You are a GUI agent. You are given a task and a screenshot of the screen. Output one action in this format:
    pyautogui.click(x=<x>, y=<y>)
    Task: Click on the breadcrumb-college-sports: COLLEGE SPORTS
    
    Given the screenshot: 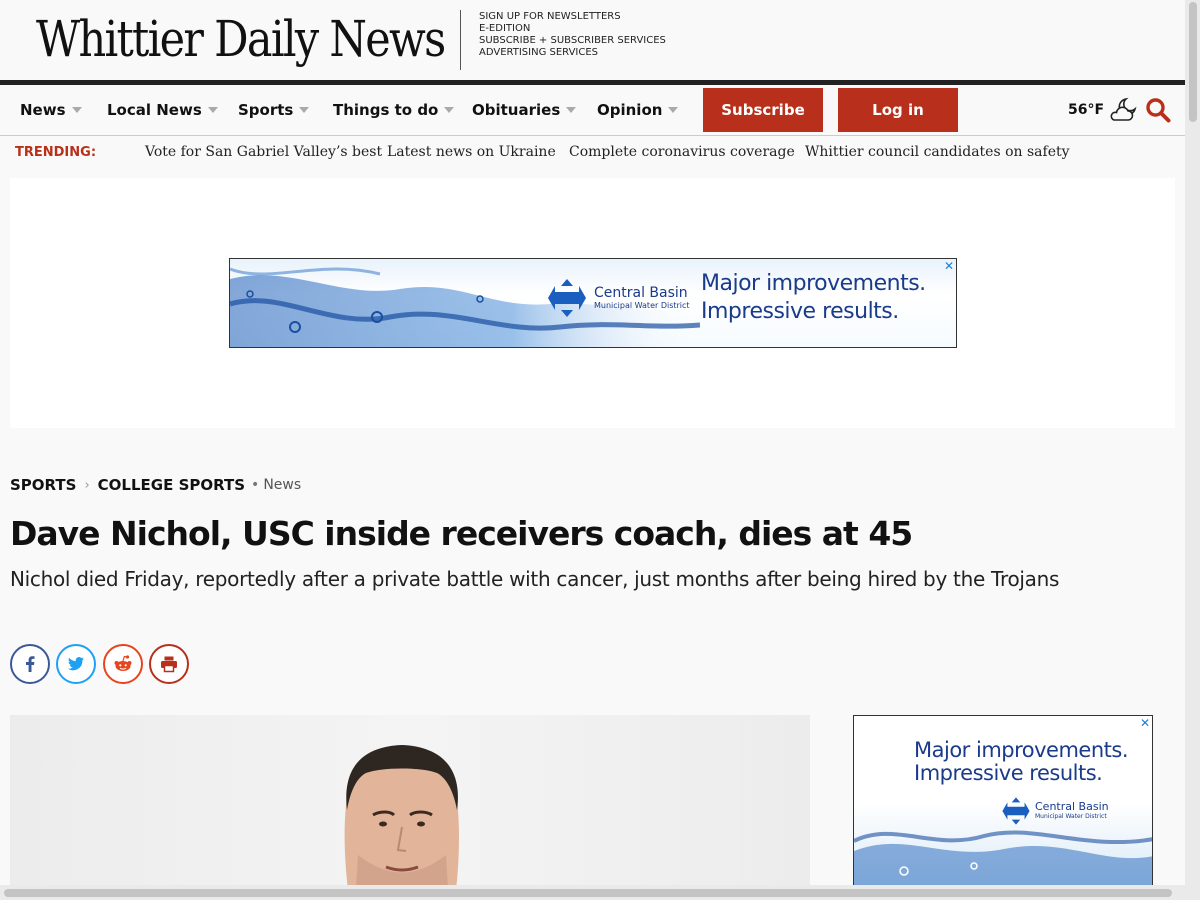 What is the action you would take?
    pyautogui.click(x=171, y=485)
    